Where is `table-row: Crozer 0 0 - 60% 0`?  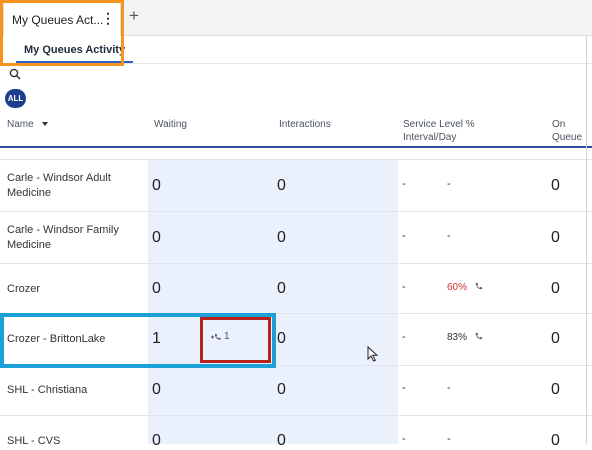 table-row: Crozer 0 0 - 60% 0 is located at coordinates (296, 289).